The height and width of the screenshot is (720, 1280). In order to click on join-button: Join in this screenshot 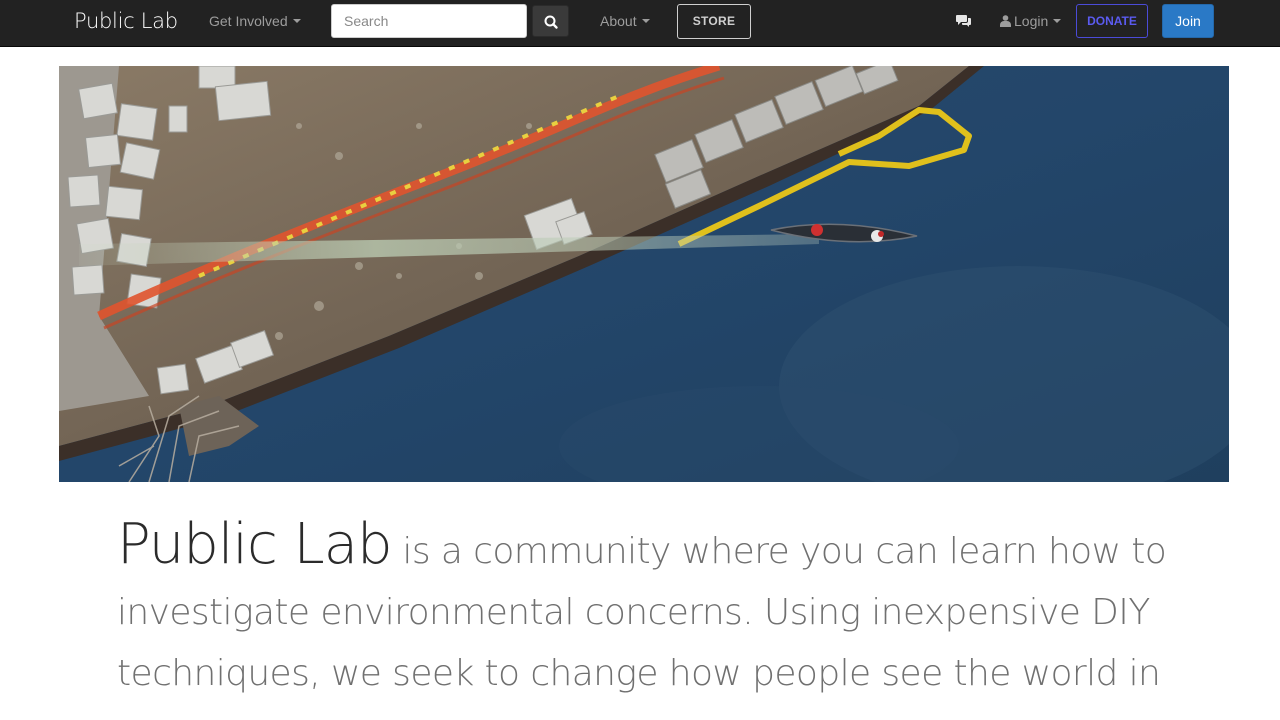, I will do `click(1188, 21)`.